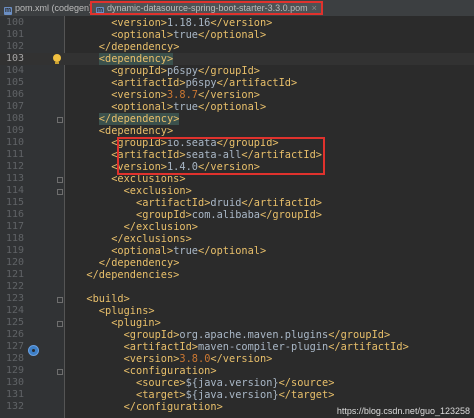 The width and height of the screenshot is (474, 418). I want to click on code-line: 100 <version>1.18.16</version>, so click(237, 23).